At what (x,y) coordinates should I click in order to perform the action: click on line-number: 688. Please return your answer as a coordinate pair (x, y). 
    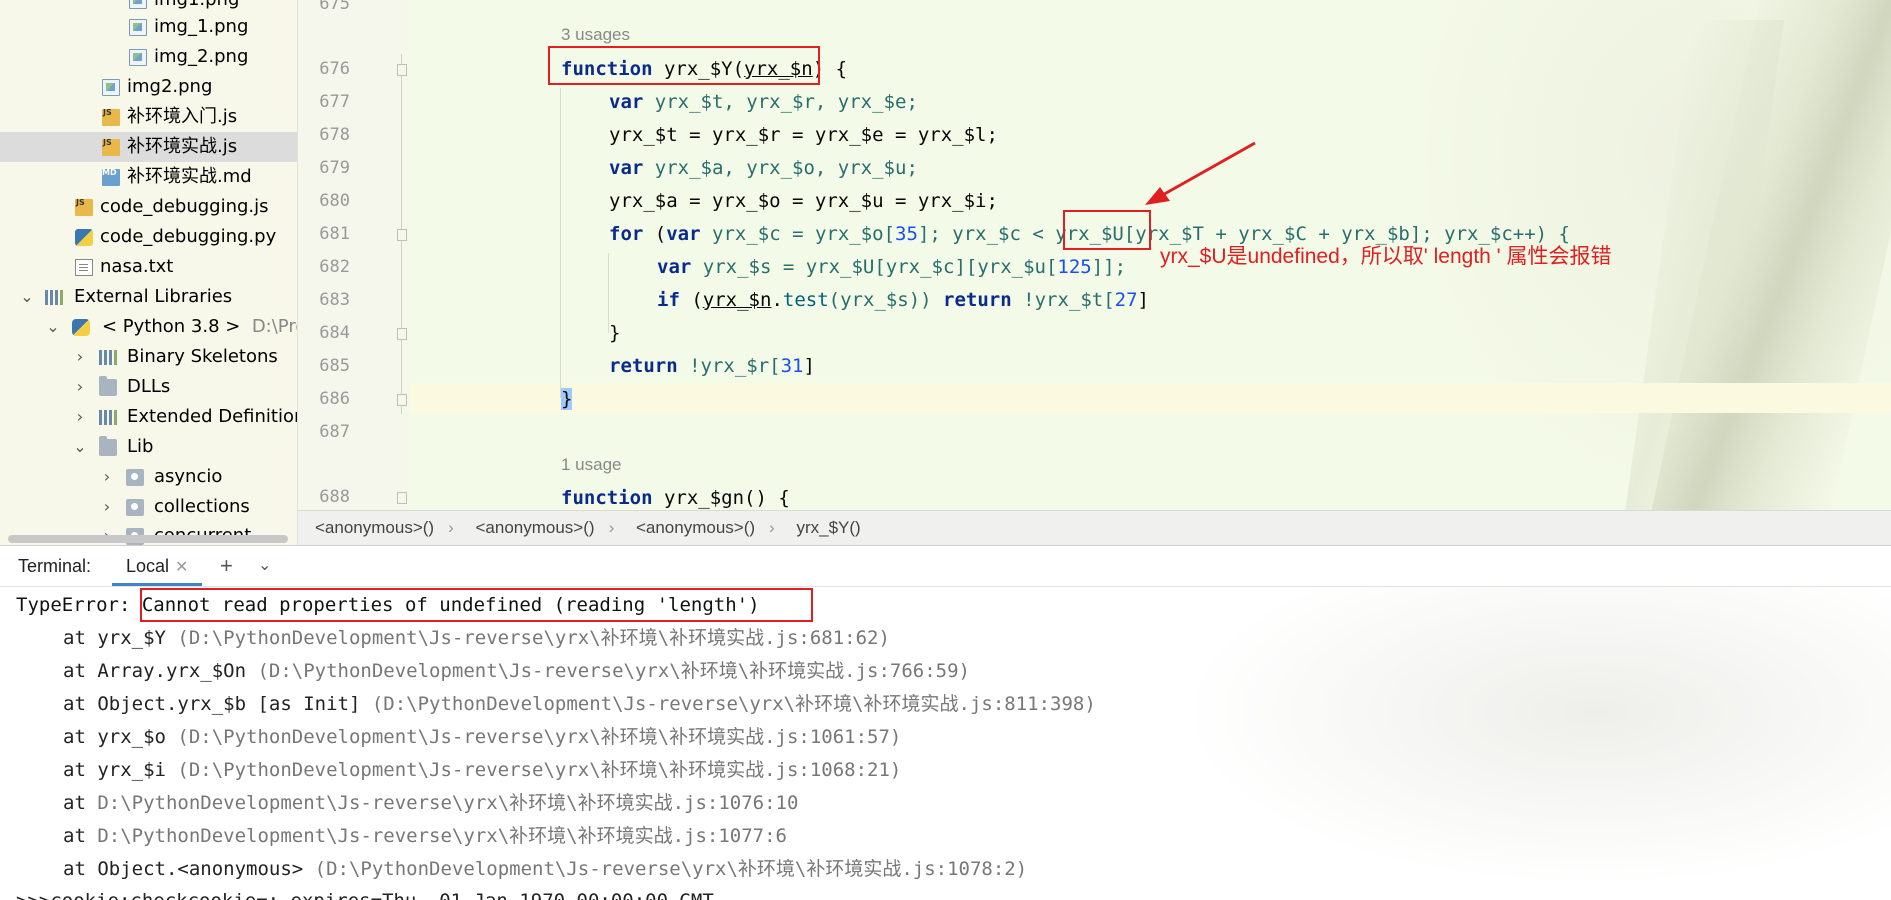
    Looking at the image, I should click on (334, 497).